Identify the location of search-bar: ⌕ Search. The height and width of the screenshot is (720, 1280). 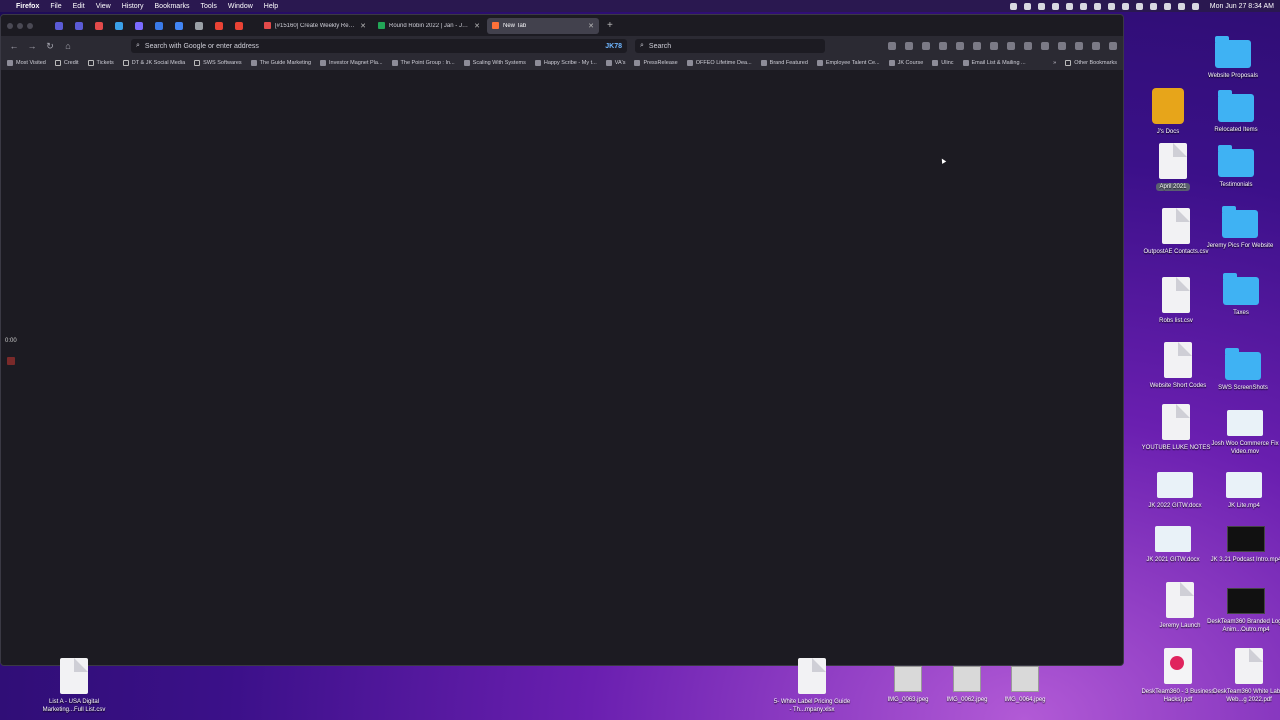
(730, 46).